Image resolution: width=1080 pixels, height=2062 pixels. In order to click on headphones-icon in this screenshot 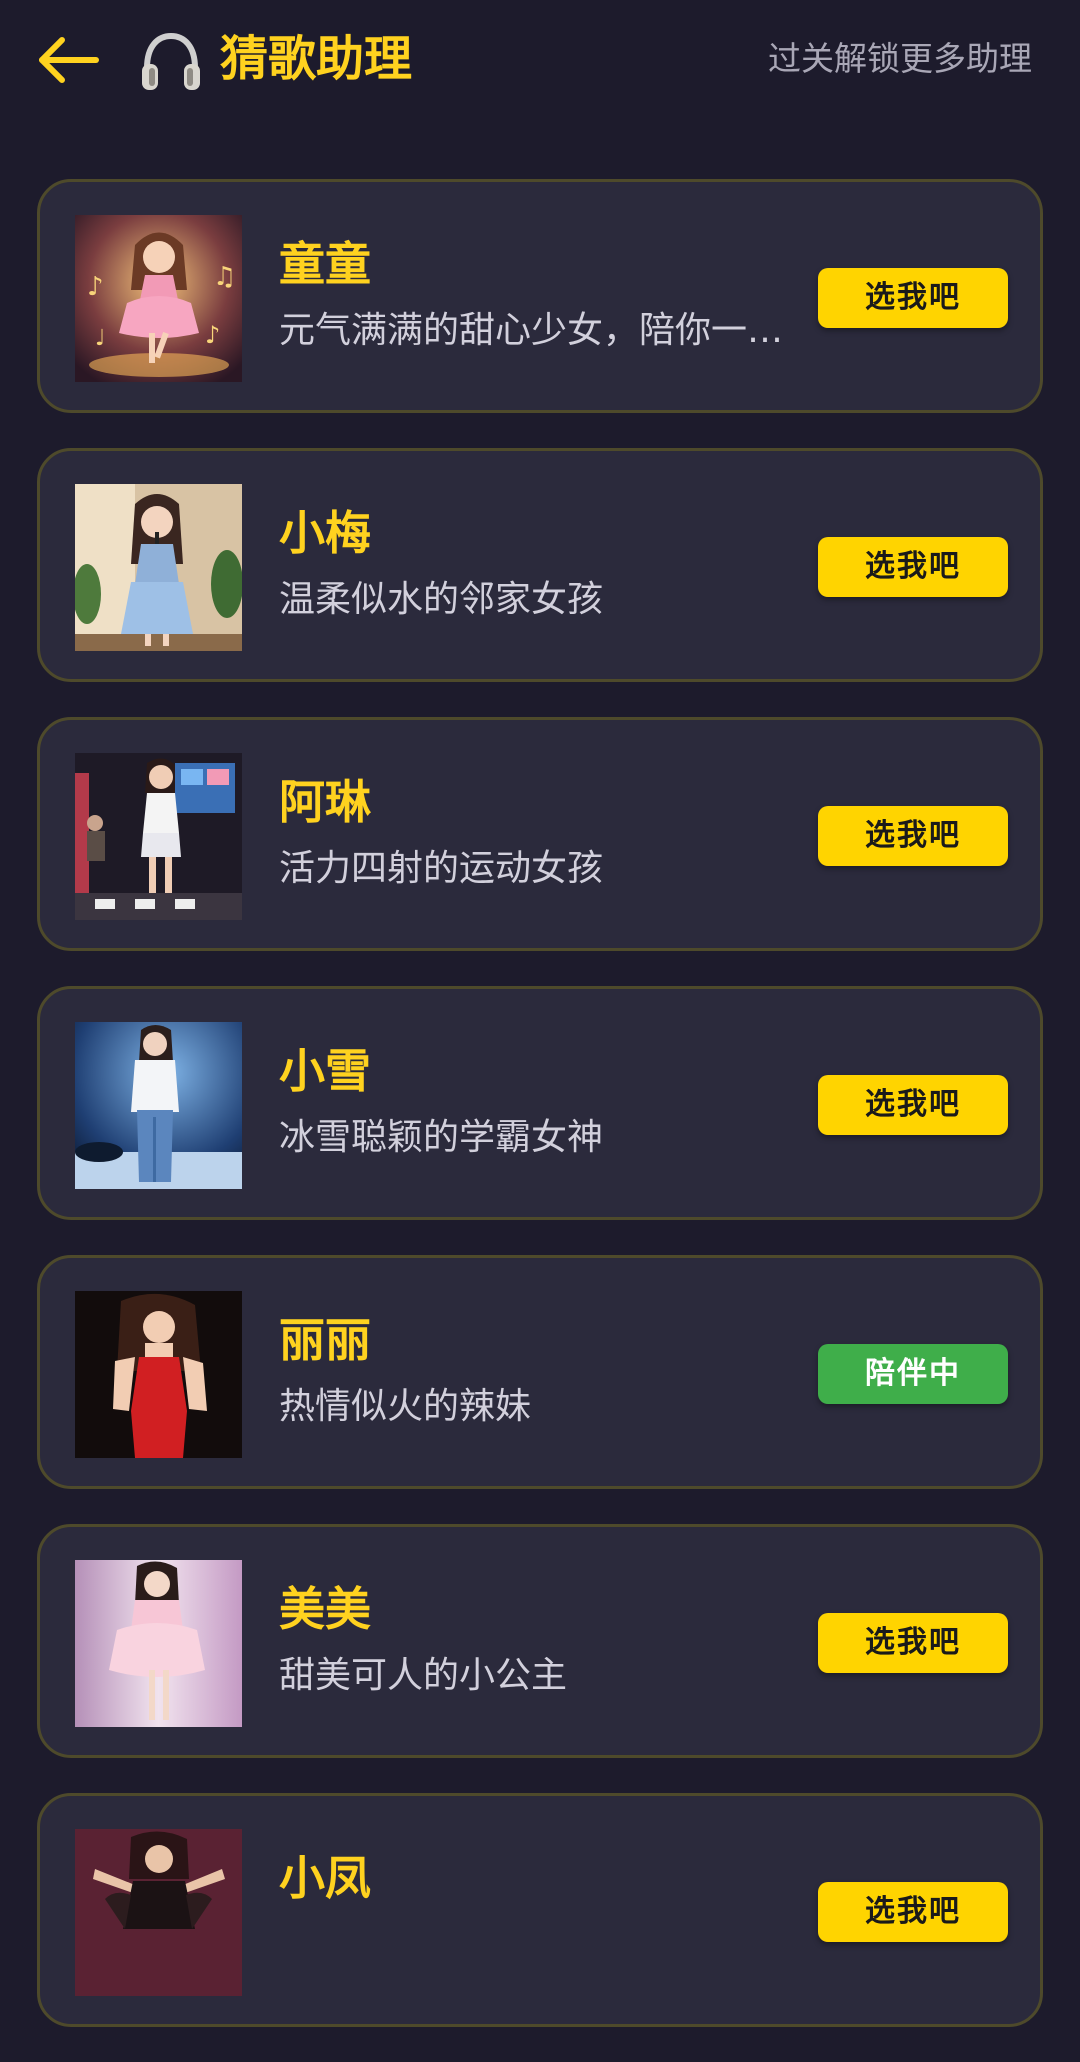, I will do `click(171, 61)`.